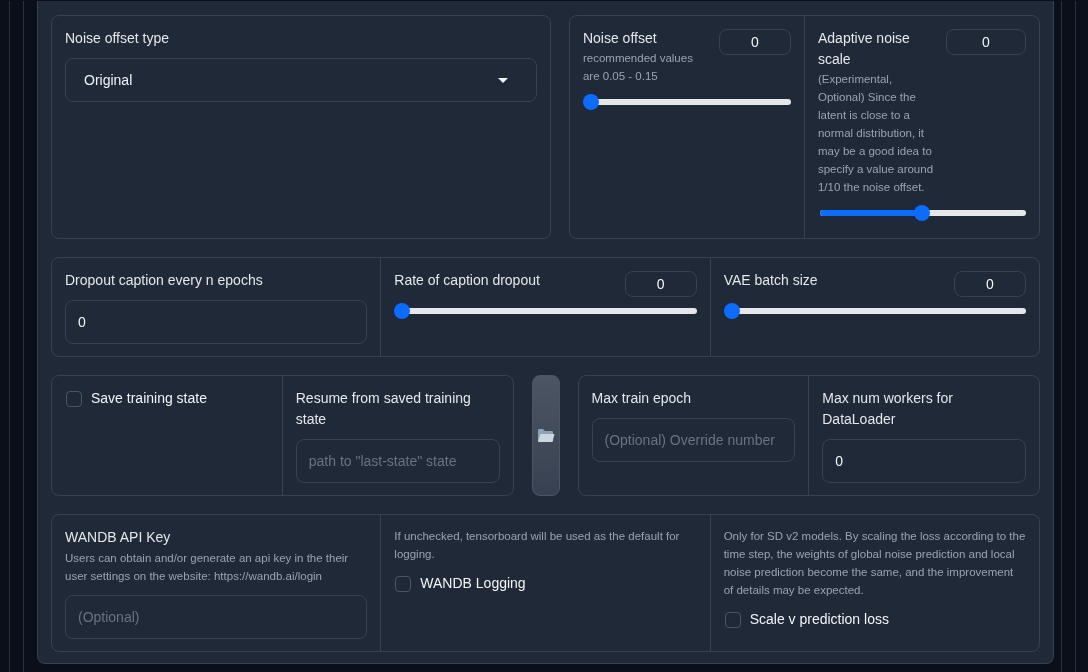 This screenshot has width=1088, height=672. I want to click on field-label: Rate of caption dropout, so click(467, 280).